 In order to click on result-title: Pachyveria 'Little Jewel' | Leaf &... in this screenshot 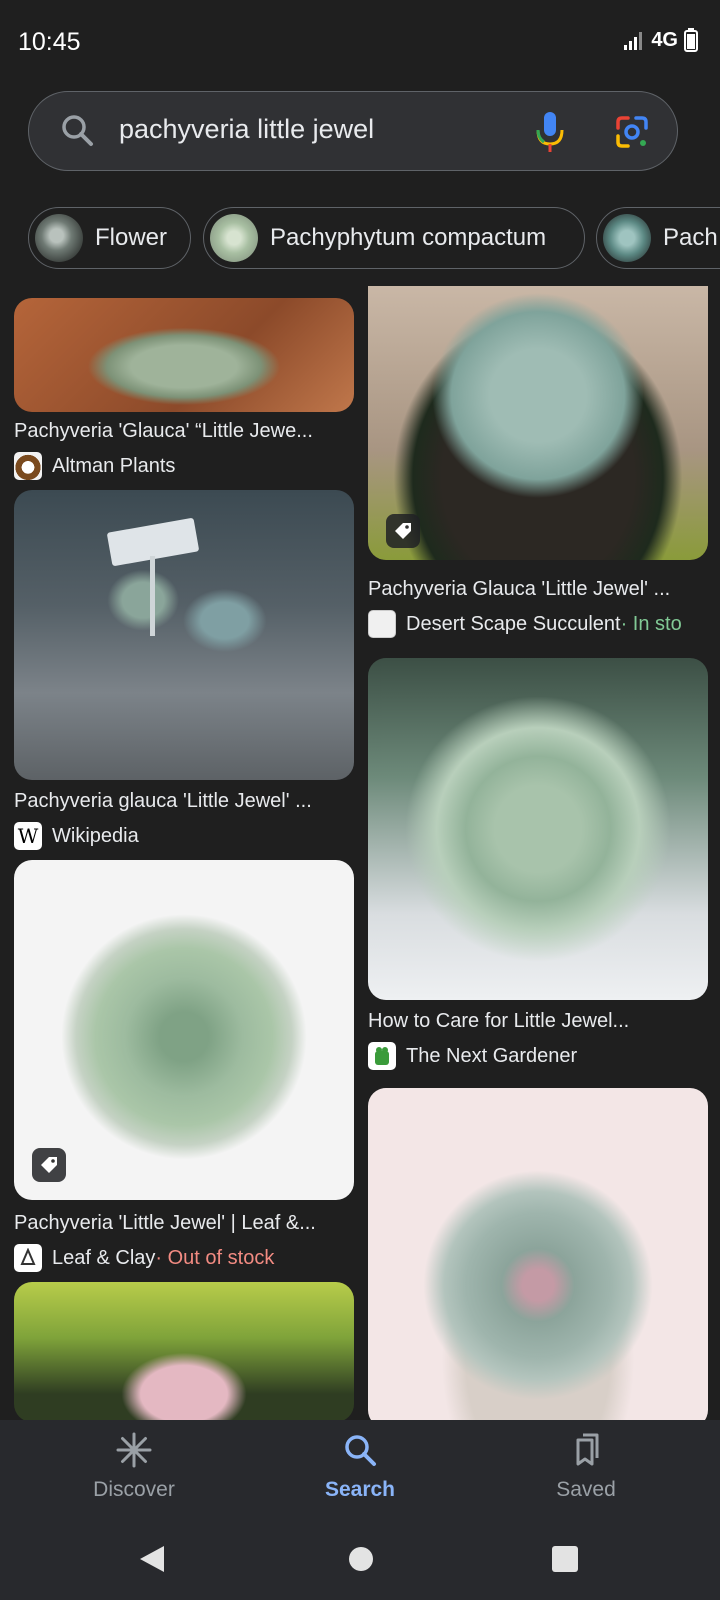, I will do `click(184, 1223)`.